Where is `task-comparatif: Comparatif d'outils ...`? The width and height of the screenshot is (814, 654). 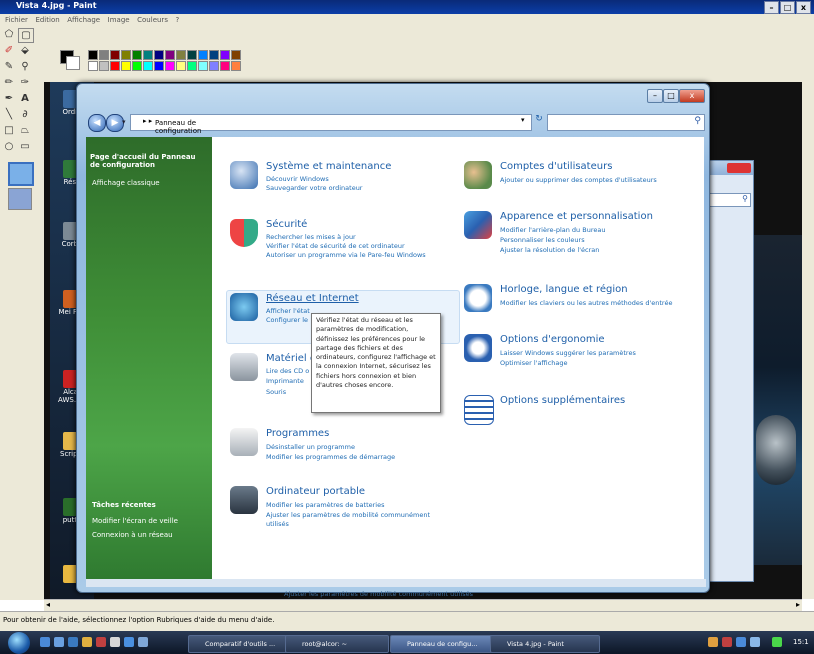 task-comparatif: Comparatif d'outils ... is located at coordinates (240, 644).